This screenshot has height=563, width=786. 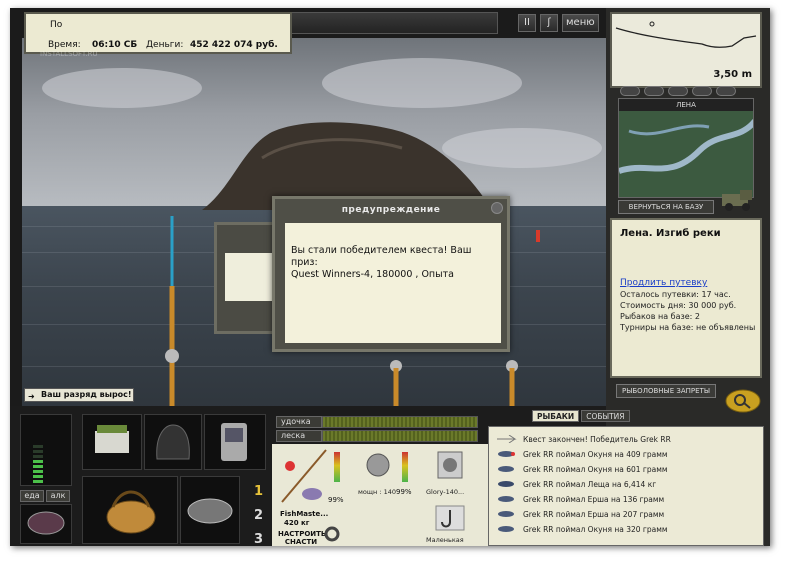 What do you see at coordinates (297, 523) in the screenshot?
I see `rod-weight: 420 кг` at bounding box center [297, 523].